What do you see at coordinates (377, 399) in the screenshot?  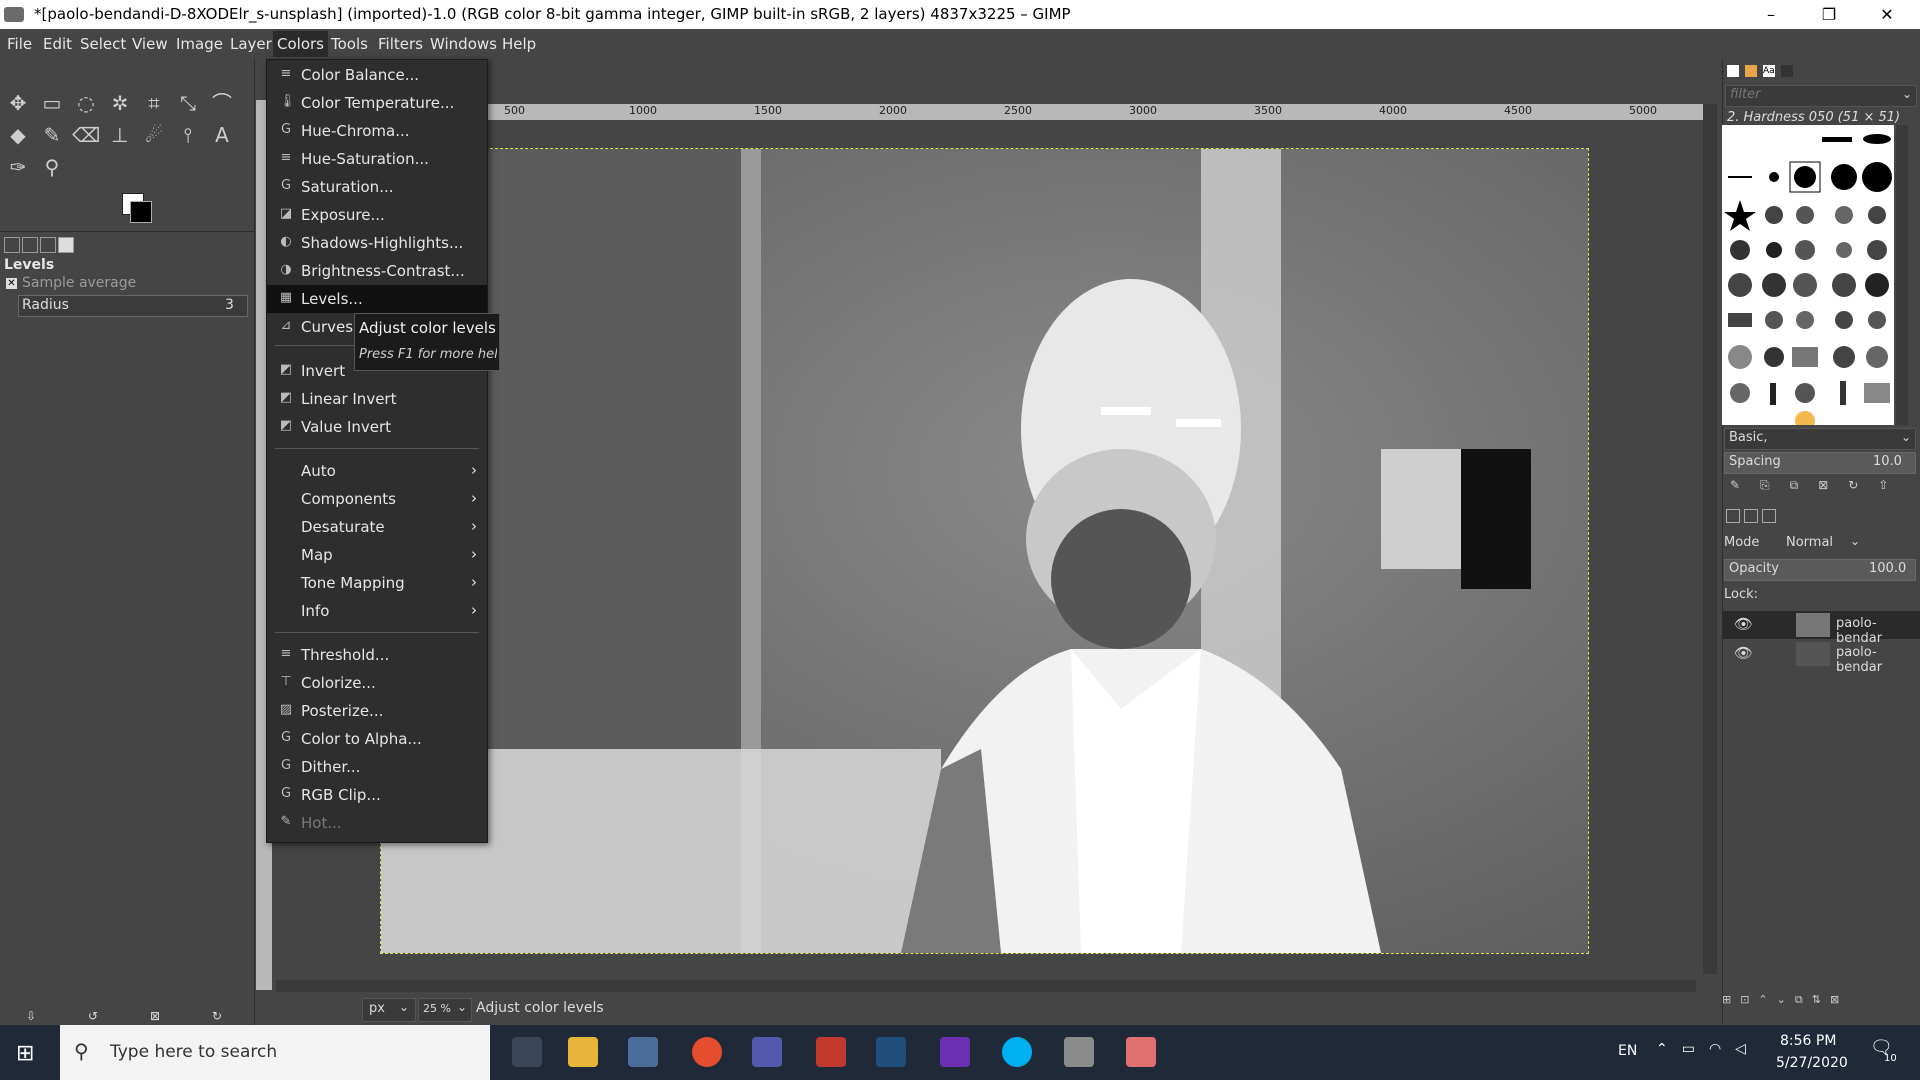 I see `menu-item-linear-invert: ◩ Linear Invert` at bounding box center [377, 399].